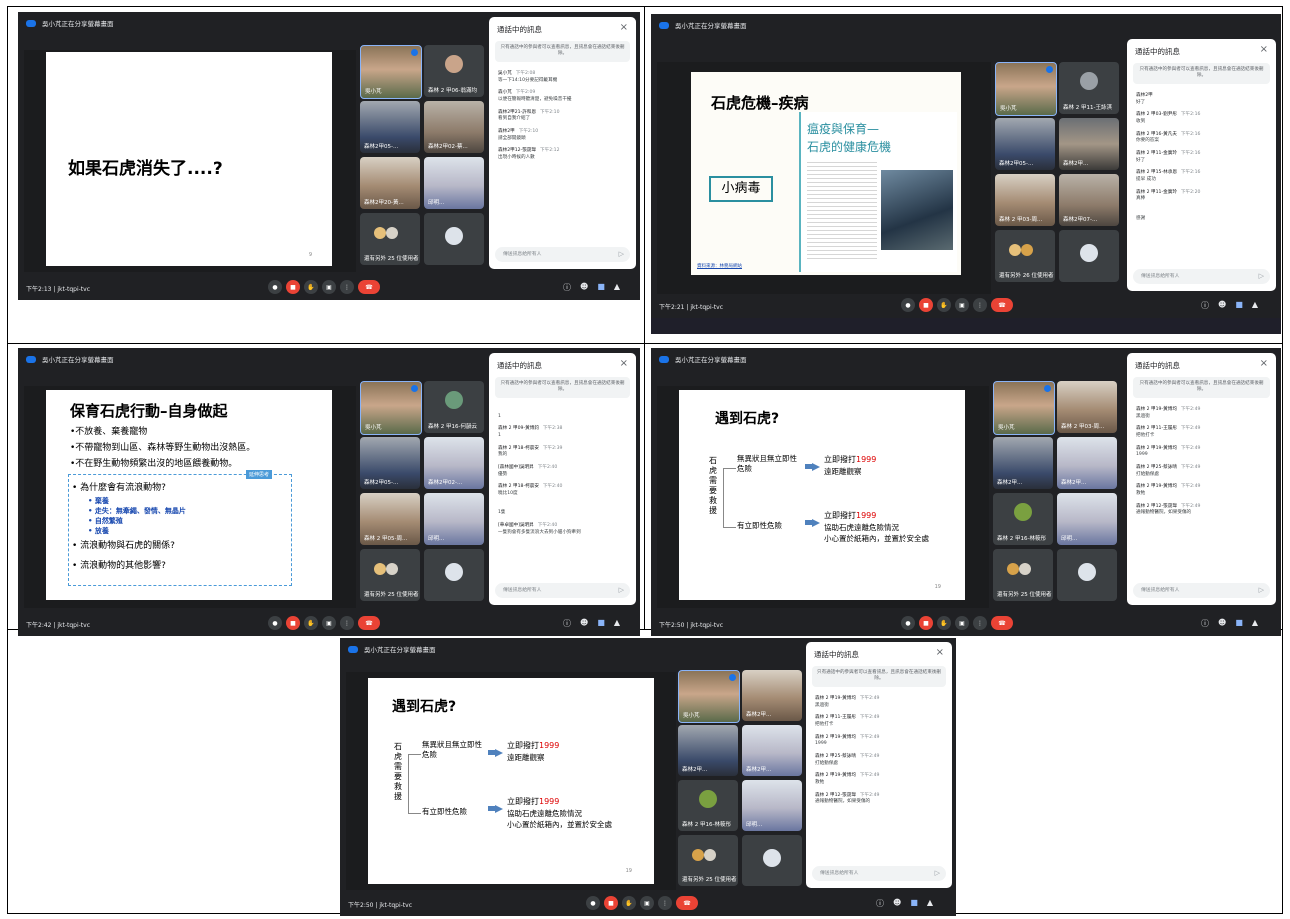 The width and height of the screenshot is (1290, 919). I want to click on more-participants-tile: 還有另外 26 位使用者, so click(1025, 256).